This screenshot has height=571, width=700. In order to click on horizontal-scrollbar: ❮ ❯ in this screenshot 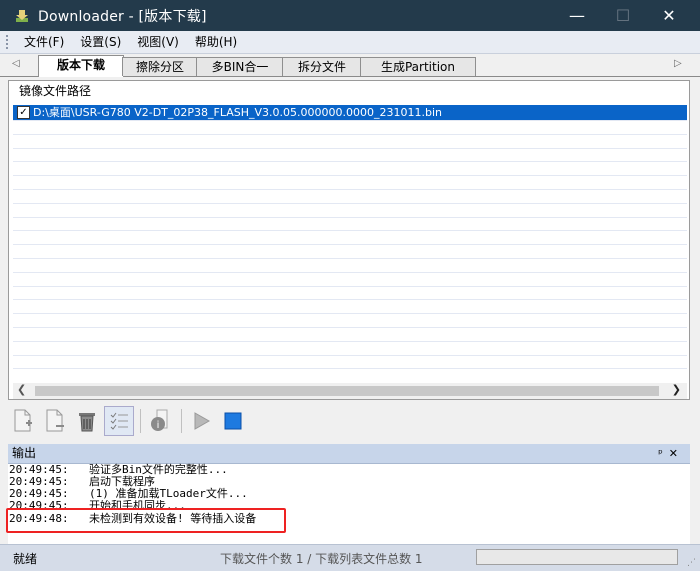, I will do `click(350, 391)`.